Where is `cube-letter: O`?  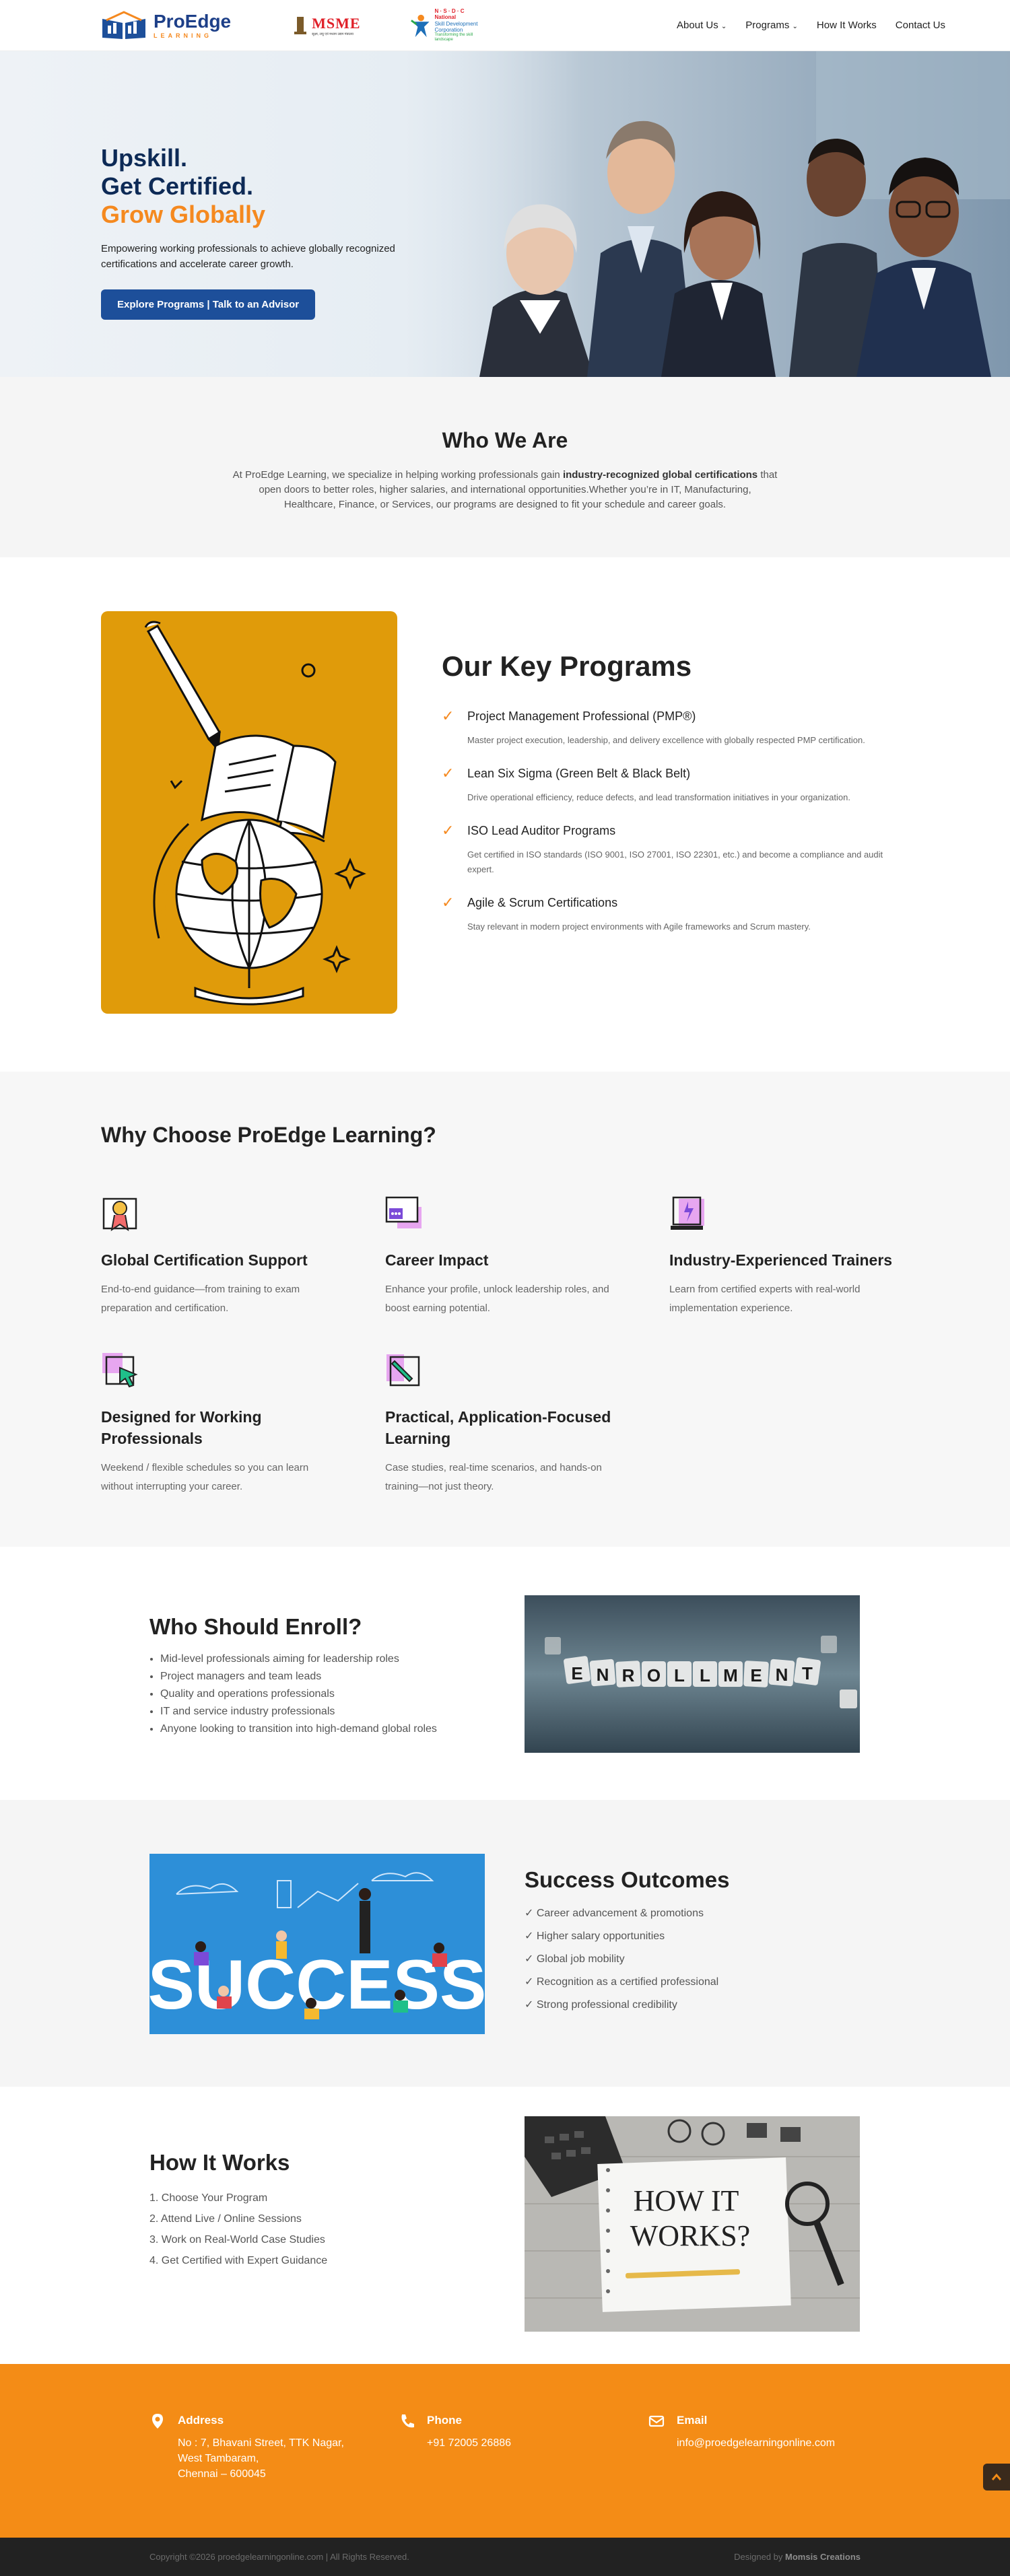 cube-letter: O is located at coordinates (654, 1675).